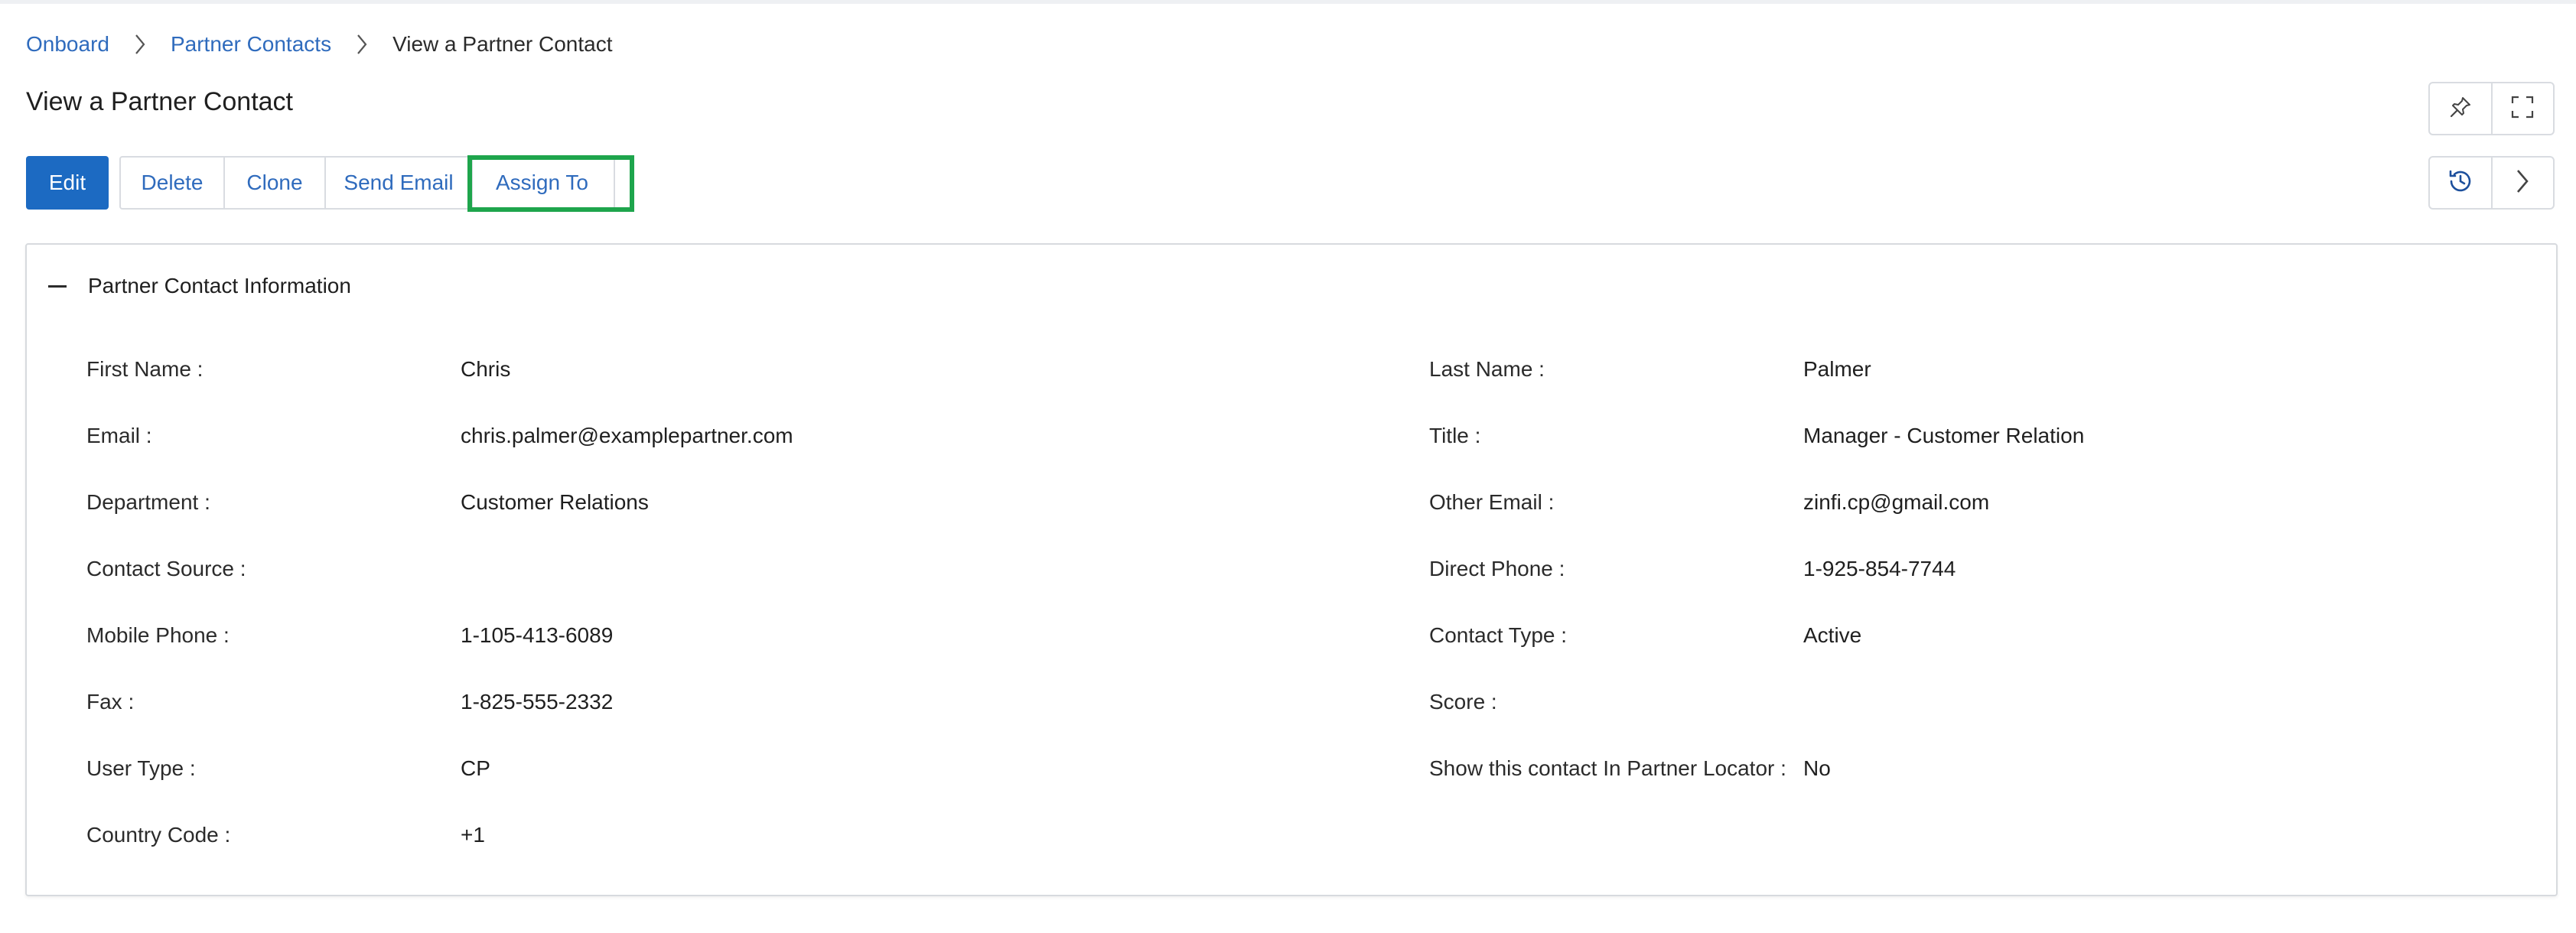  Describe the element at coordinates (1497, 568) in the screenshot. I see `field-label: Direct Phone :` at that location.